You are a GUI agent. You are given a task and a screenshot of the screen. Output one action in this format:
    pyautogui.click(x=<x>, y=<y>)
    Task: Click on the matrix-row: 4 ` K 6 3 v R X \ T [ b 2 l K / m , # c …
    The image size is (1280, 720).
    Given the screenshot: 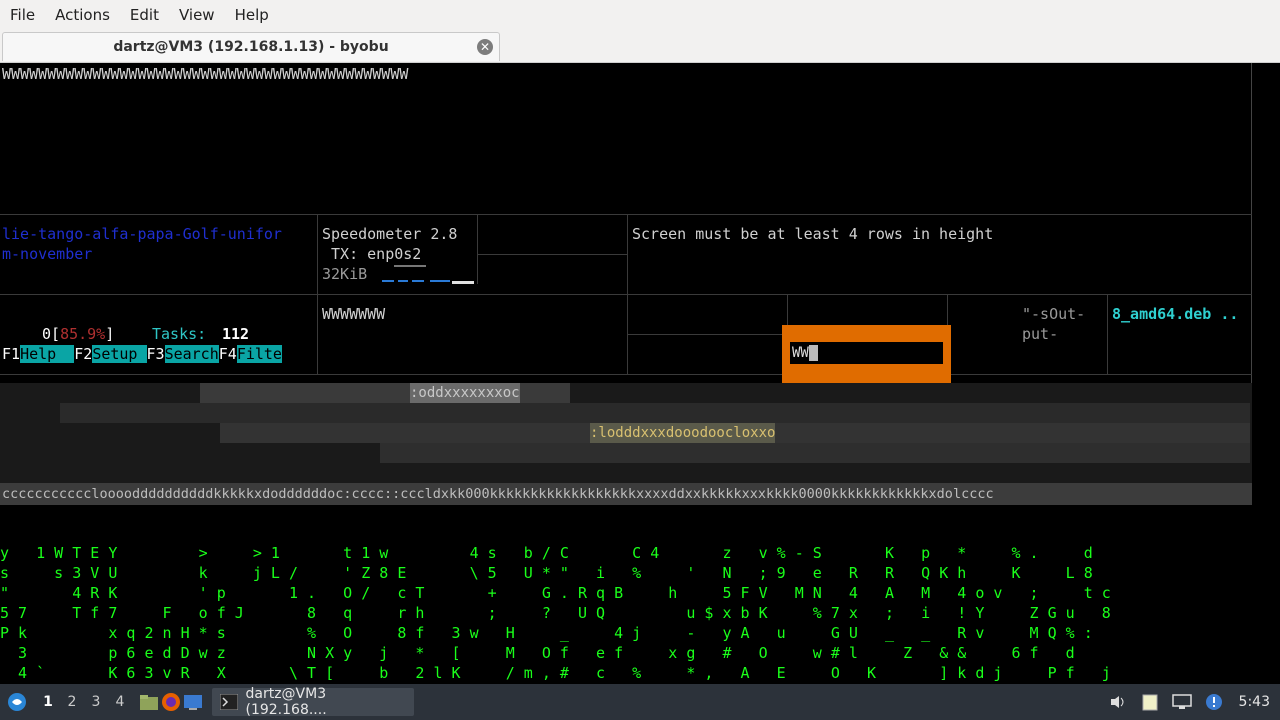 What is the action you would take?
    pyautogui.click(x=555, y=673)
    